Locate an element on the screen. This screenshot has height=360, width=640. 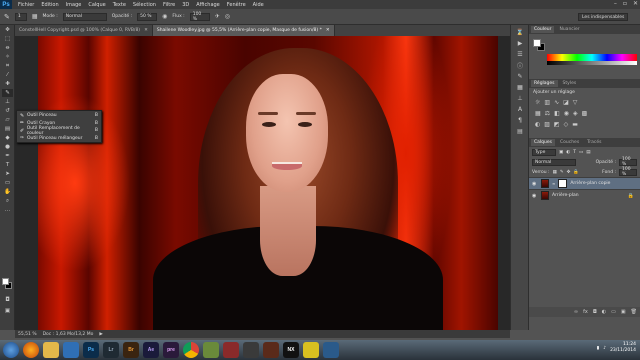
channel-mixer-icon: ◈ is located at coordinates (575, 113).